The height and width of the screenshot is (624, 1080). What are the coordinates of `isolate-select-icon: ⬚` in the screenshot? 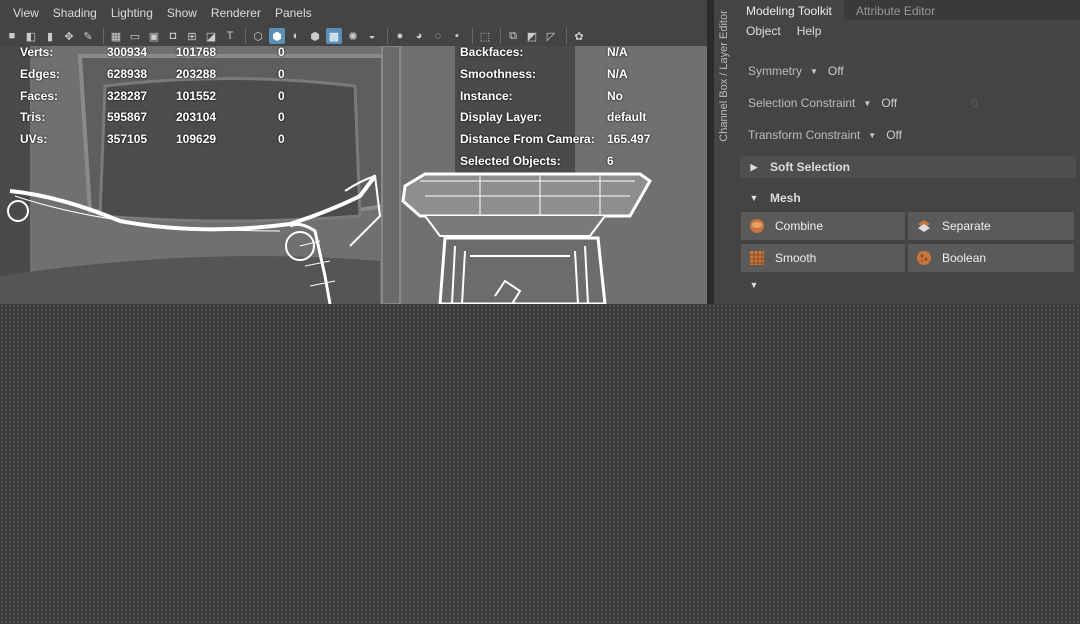 It's located at (485, 36).